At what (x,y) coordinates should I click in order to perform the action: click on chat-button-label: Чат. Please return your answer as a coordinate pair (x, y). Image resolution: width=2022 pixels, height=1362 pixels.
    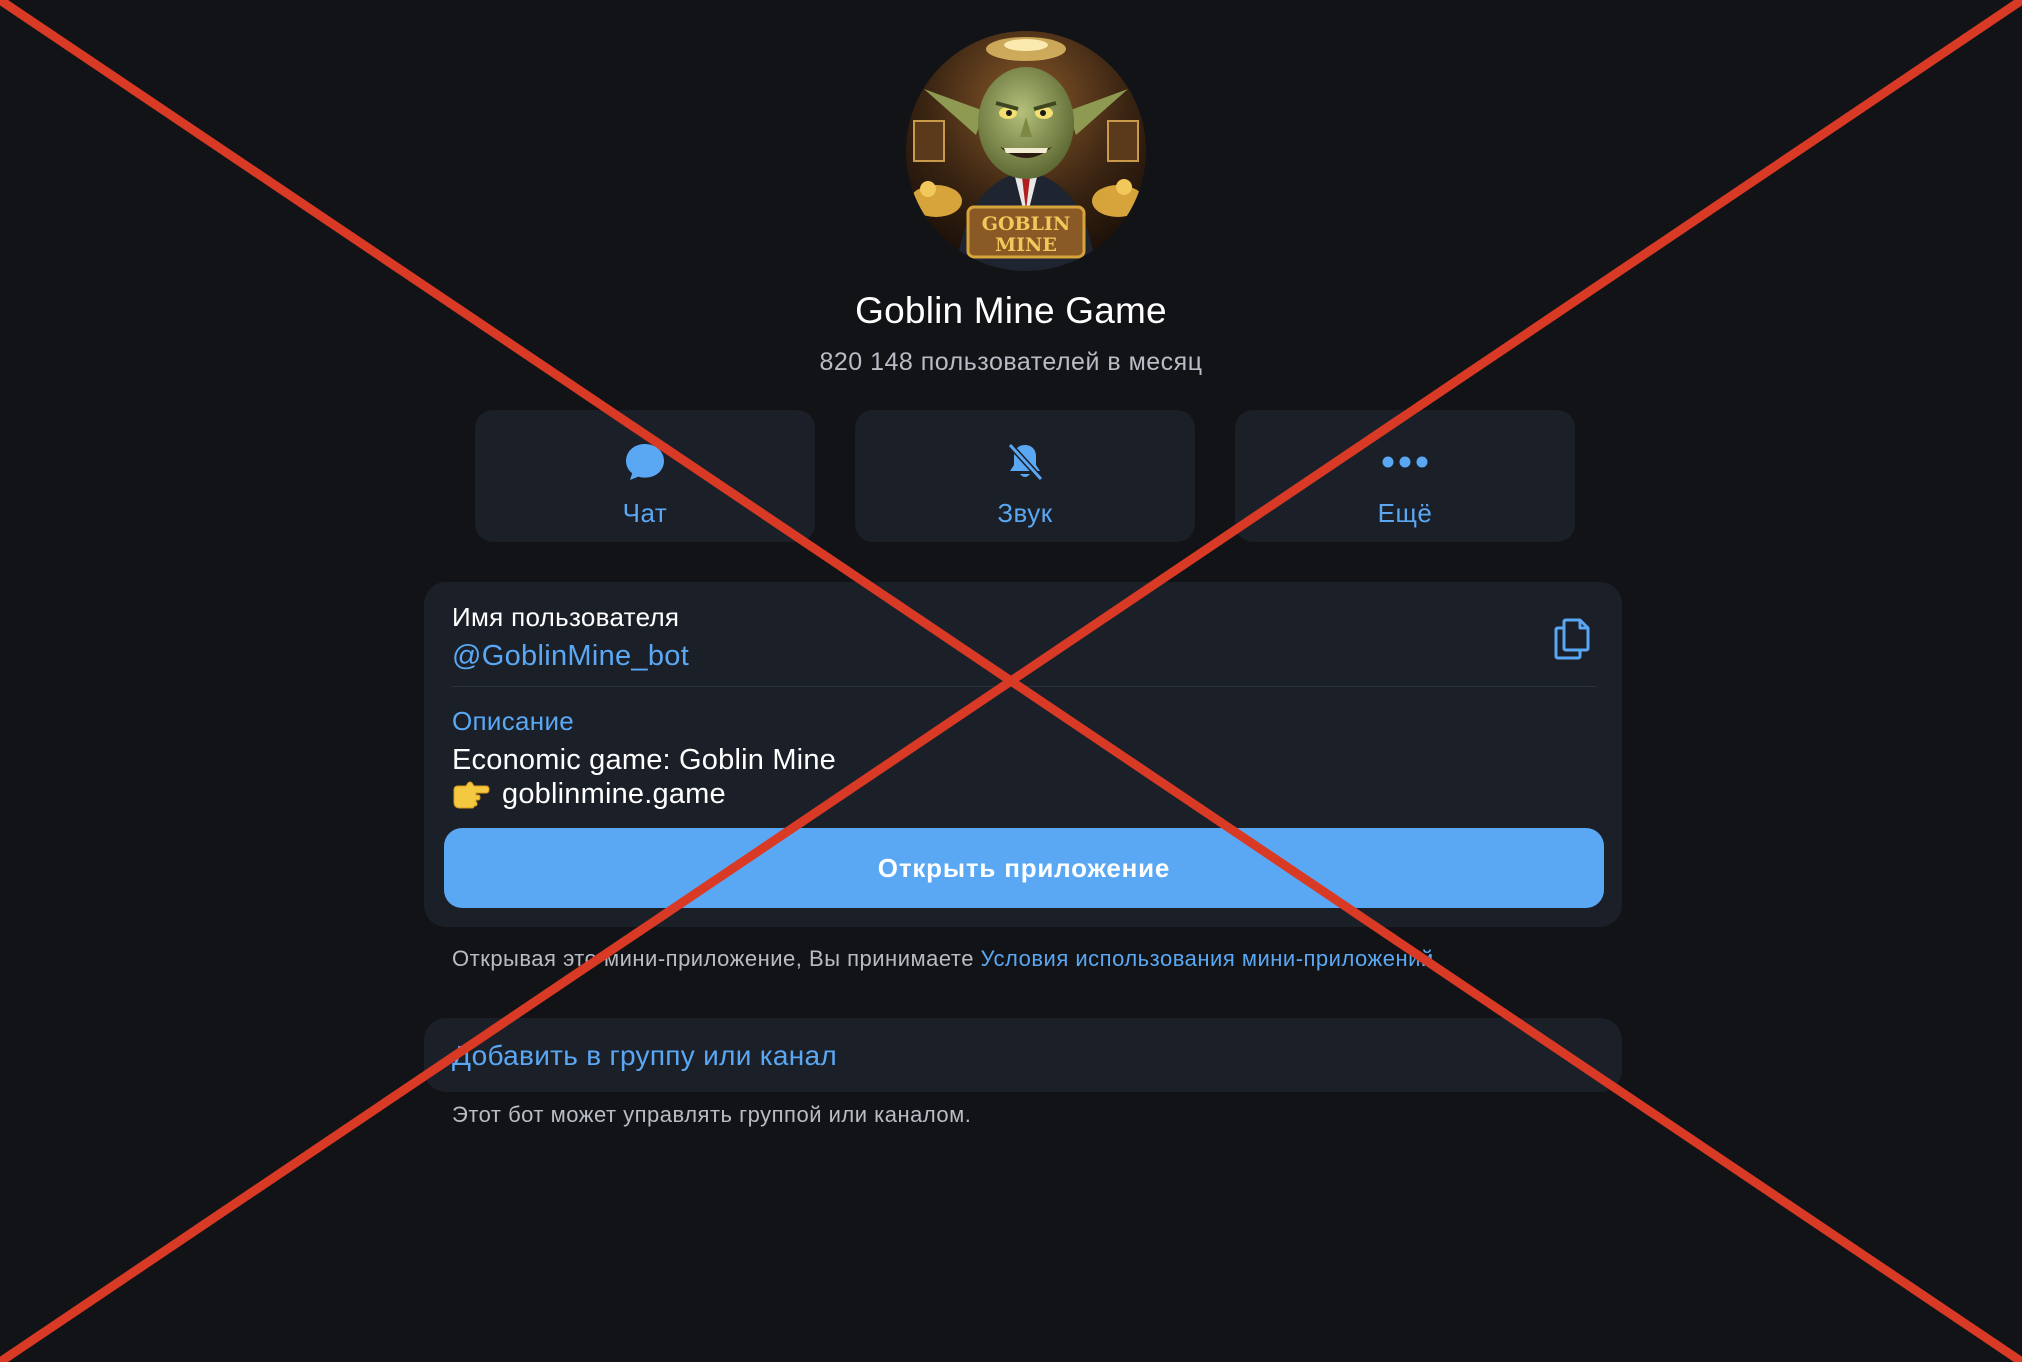
    Looking at the image, I should click on (645, 513).